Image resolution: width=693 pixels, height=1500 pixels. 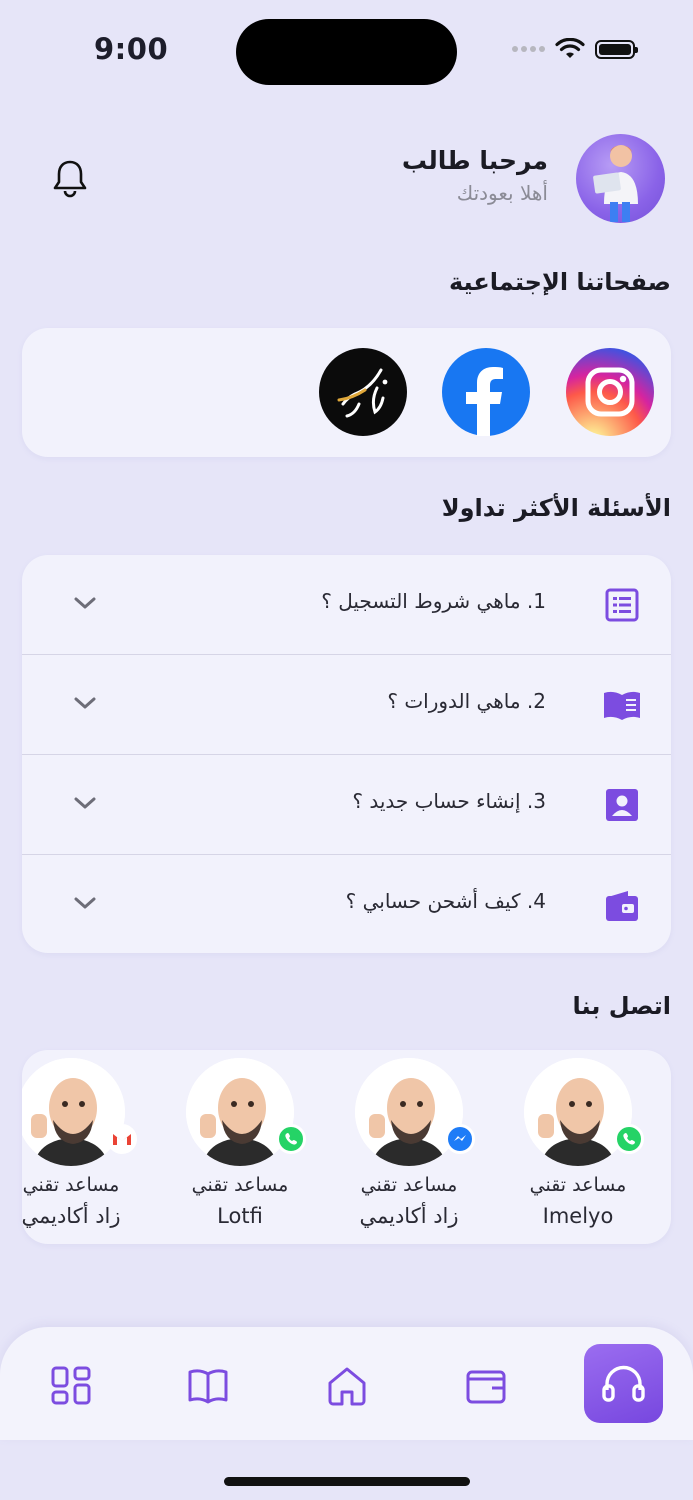 I want to click on instagram-icon, so click(x=610, y=392).